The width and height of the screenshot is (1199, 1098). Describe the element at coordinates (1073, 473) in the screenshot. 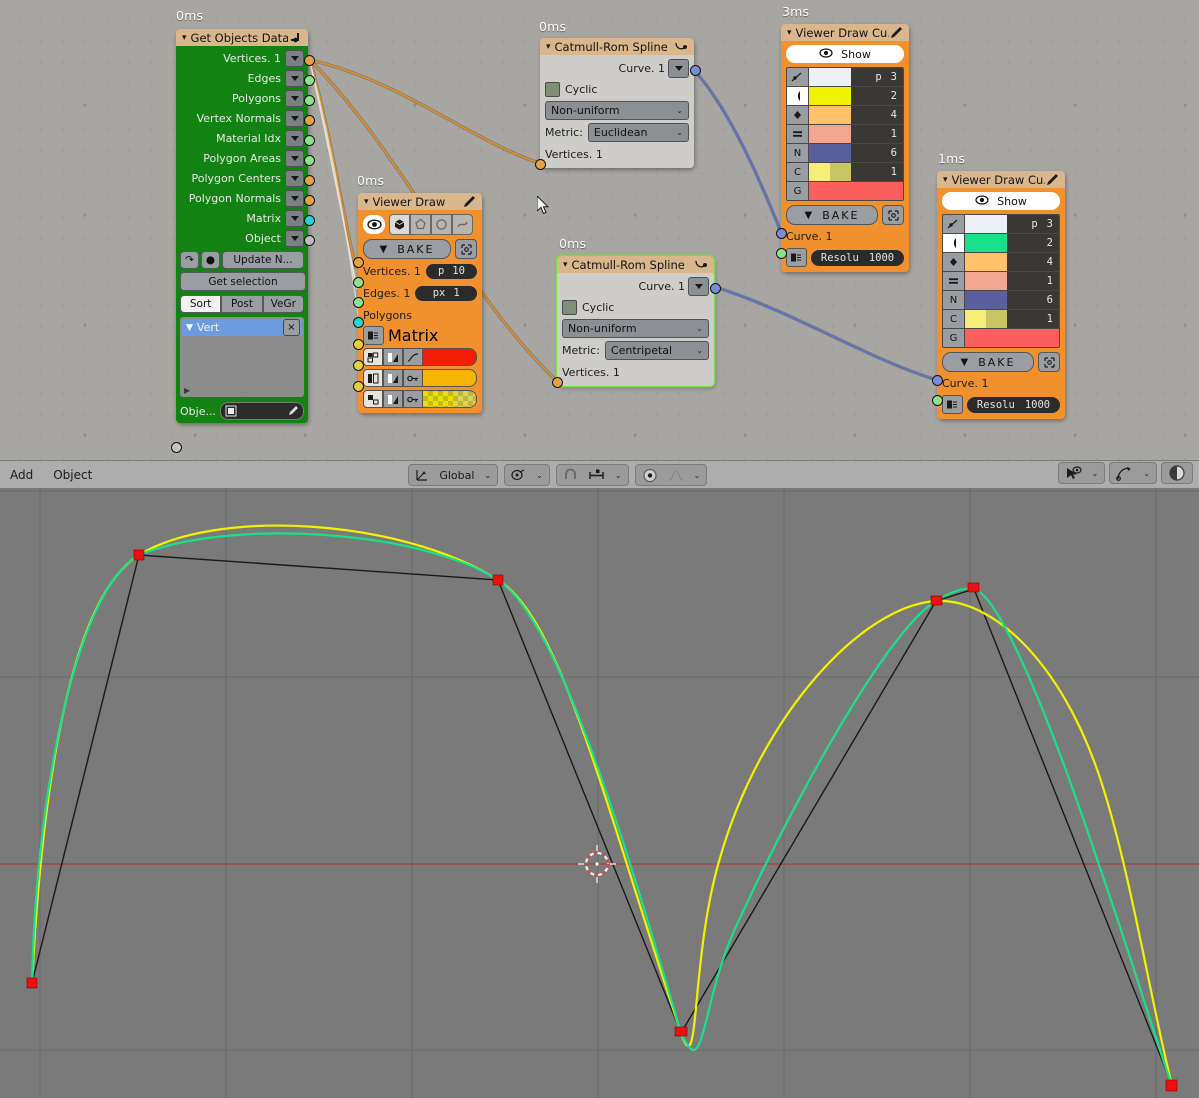

I see `visibility-icon` at that location.